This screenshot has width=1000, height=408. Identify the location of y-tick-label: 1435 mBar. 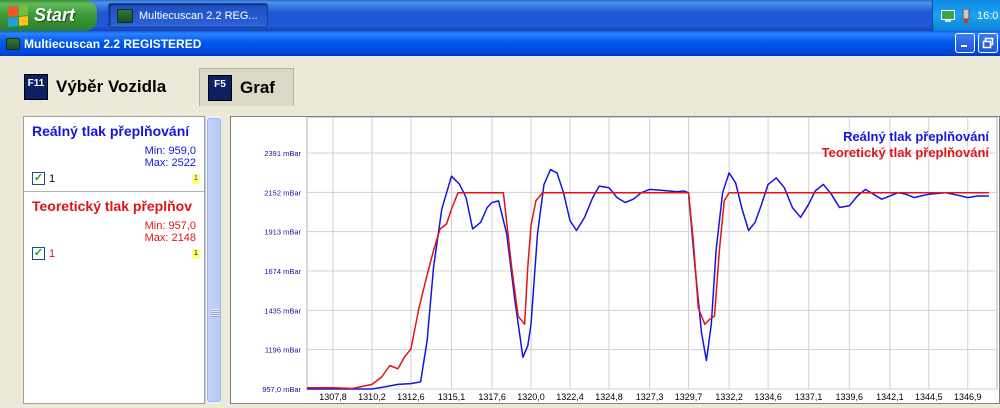
(282, 310).